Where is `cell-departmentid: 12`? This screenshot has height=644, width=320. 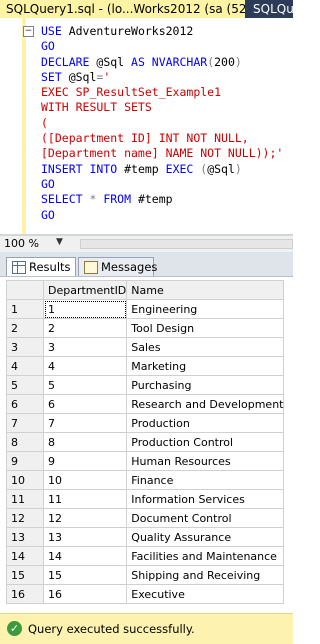
cell-departmentid: 12 is located at coordinates (85, 518).